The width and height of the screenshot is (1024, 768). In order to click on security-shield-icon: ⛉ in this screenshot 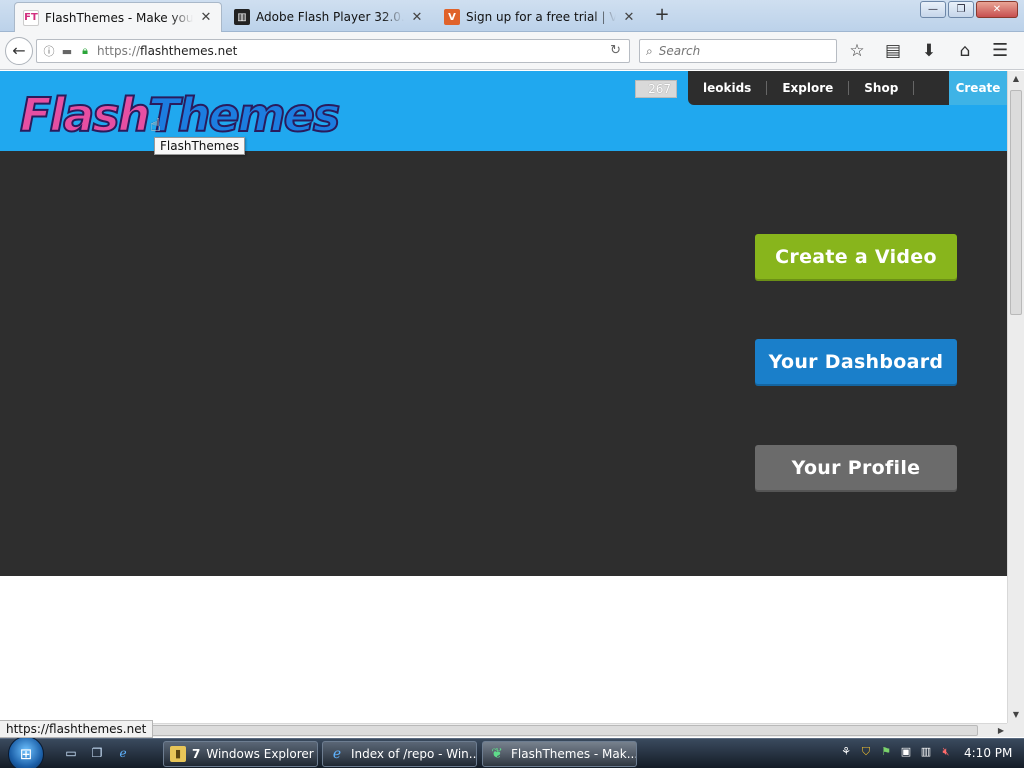, I will do `click(866, 752)`.